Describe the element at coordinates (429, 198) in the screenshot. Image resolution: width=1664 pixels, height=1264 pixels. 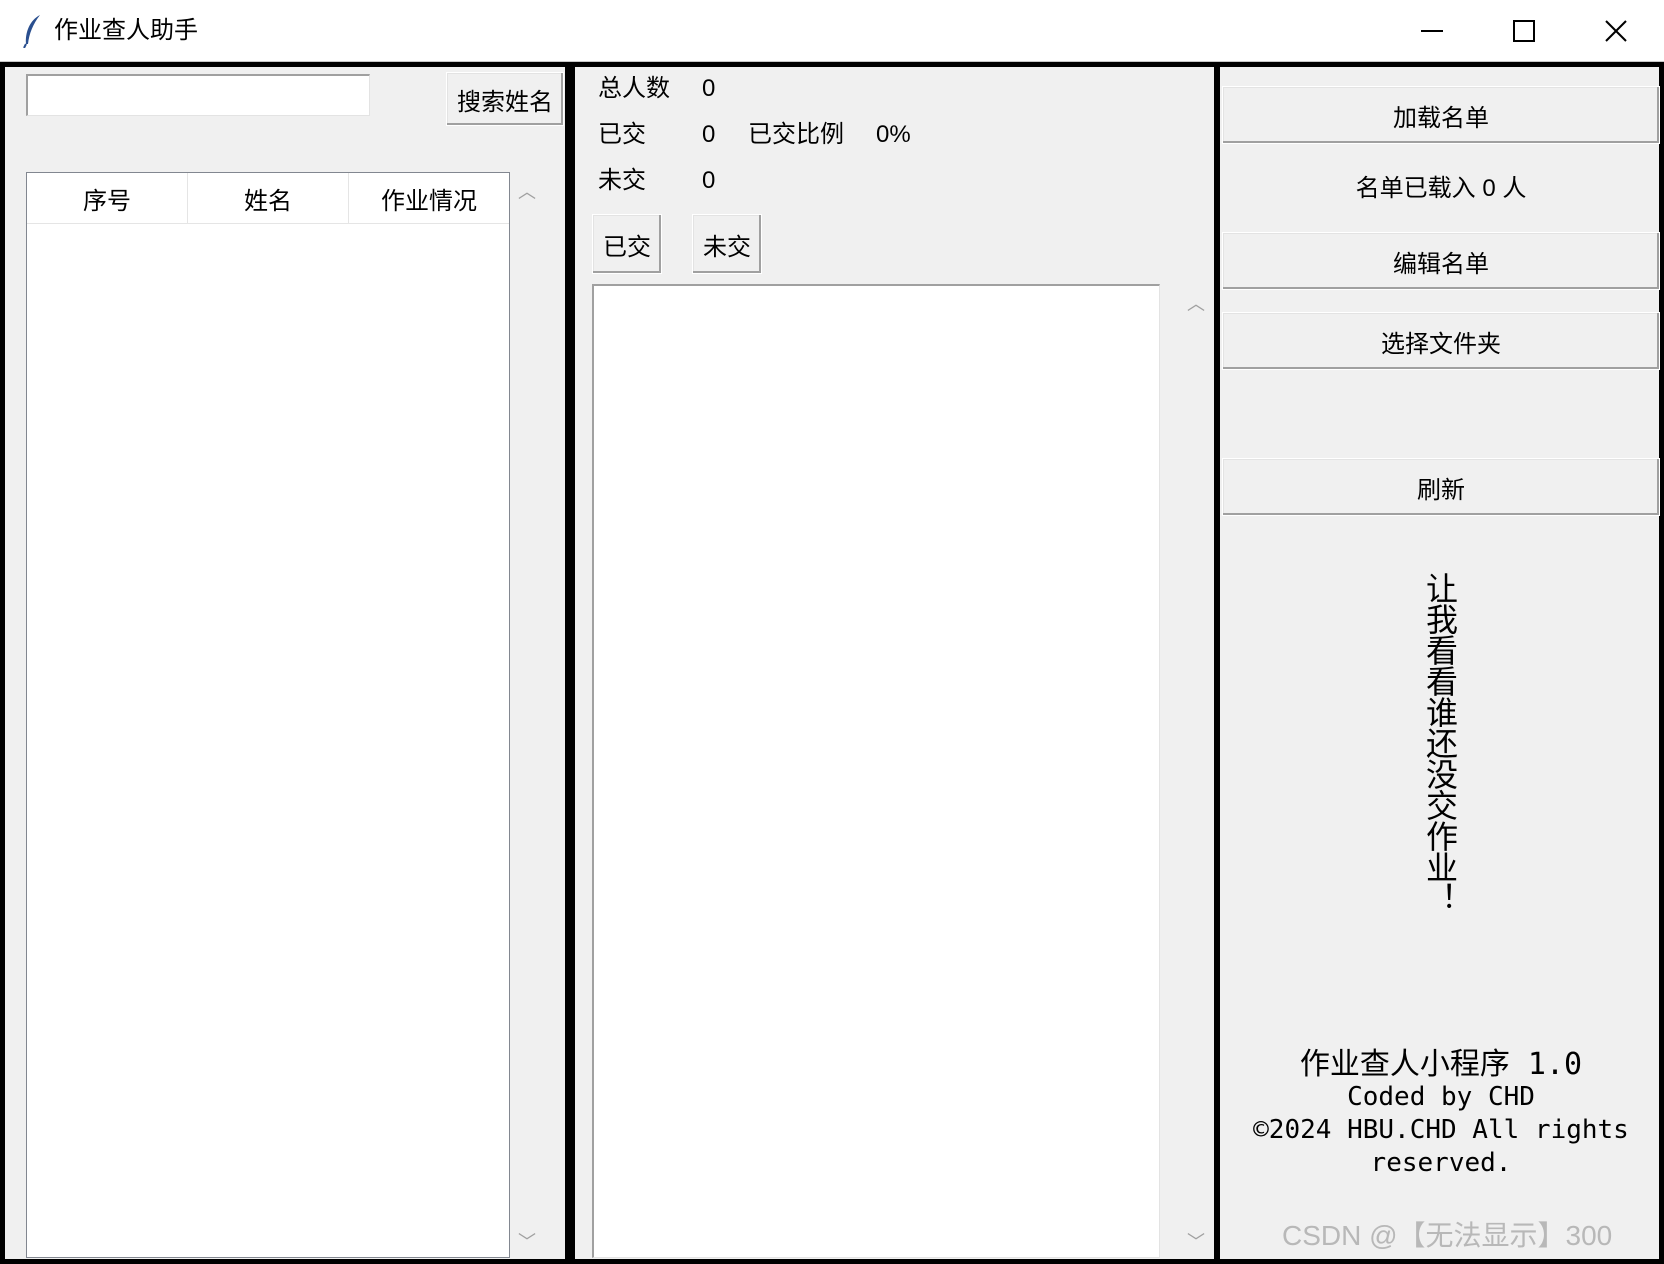
I see `column-header-status: 作业情况` at that location.